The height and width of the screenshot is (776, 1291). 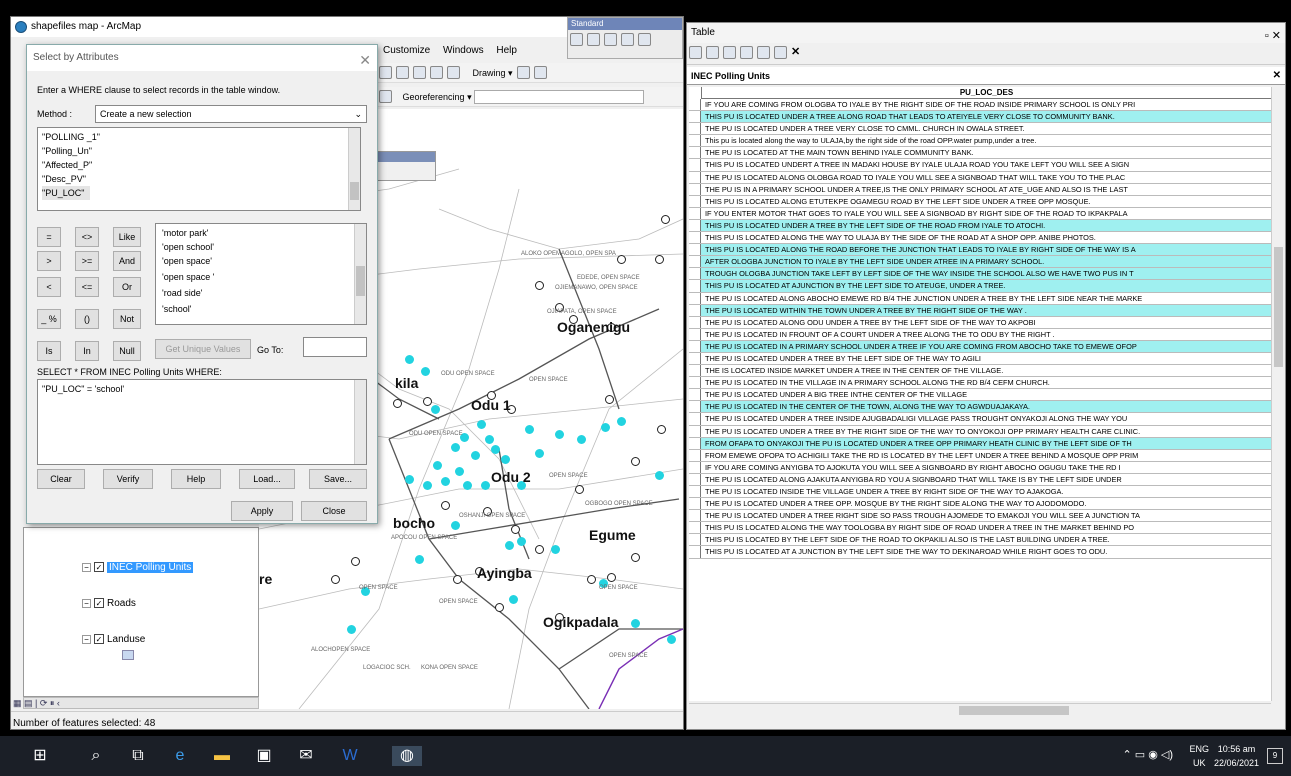 What do you see at coordinates (354, 169) in the screenshot?
I see `fields-scrollbar` at bounding box center [354, 169].